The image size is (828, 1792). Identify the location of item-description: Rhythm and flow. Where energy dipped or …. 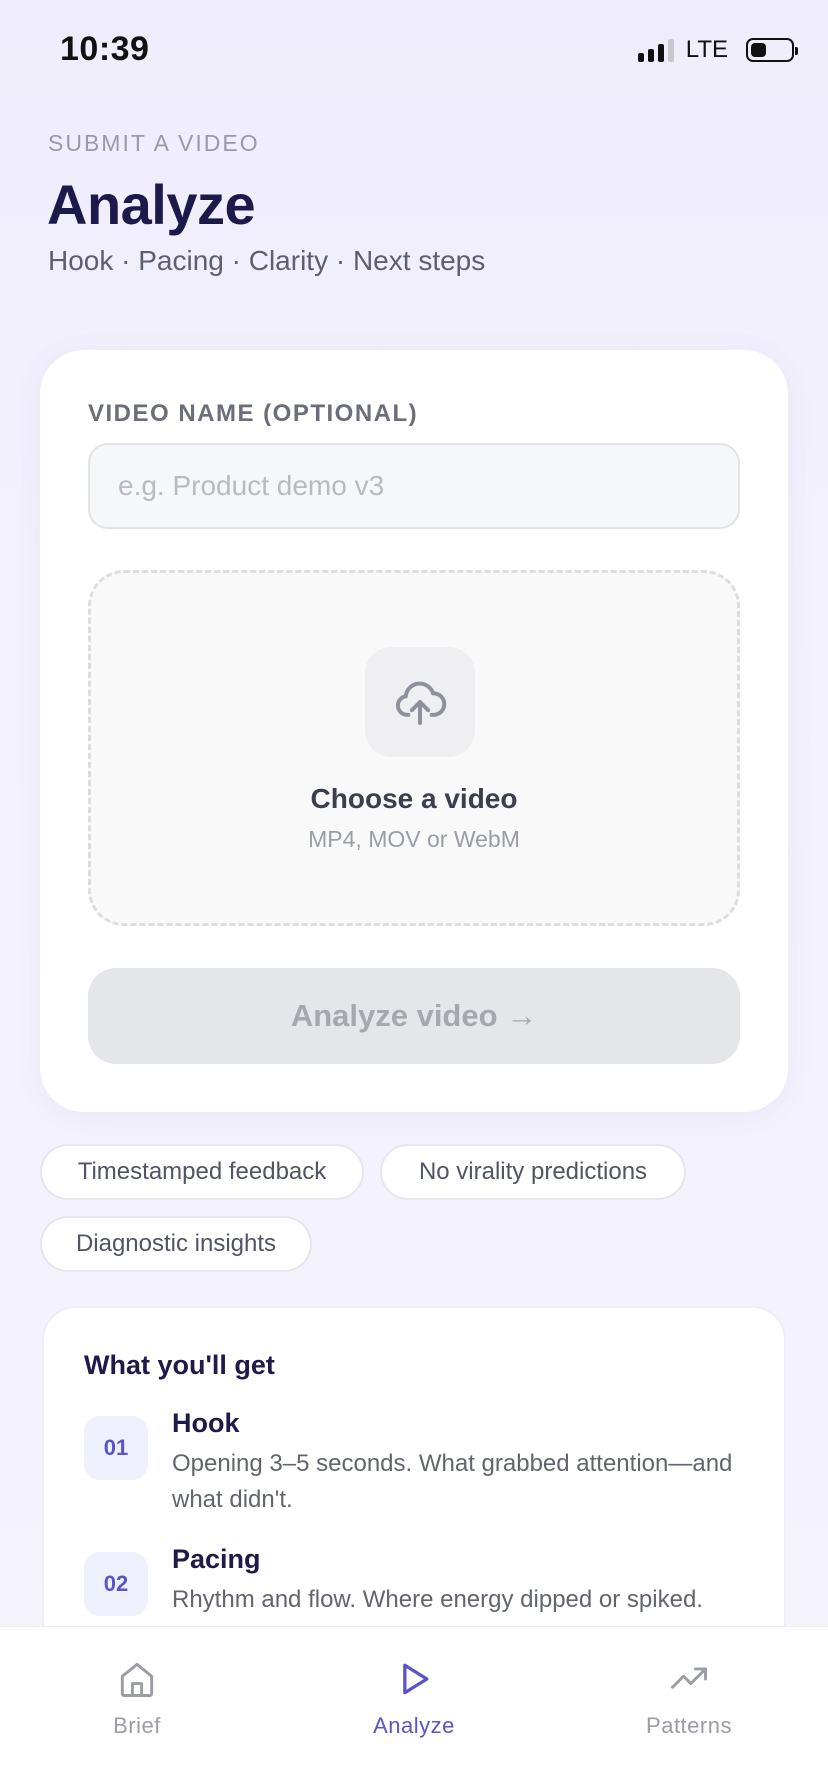
(437, 1599).